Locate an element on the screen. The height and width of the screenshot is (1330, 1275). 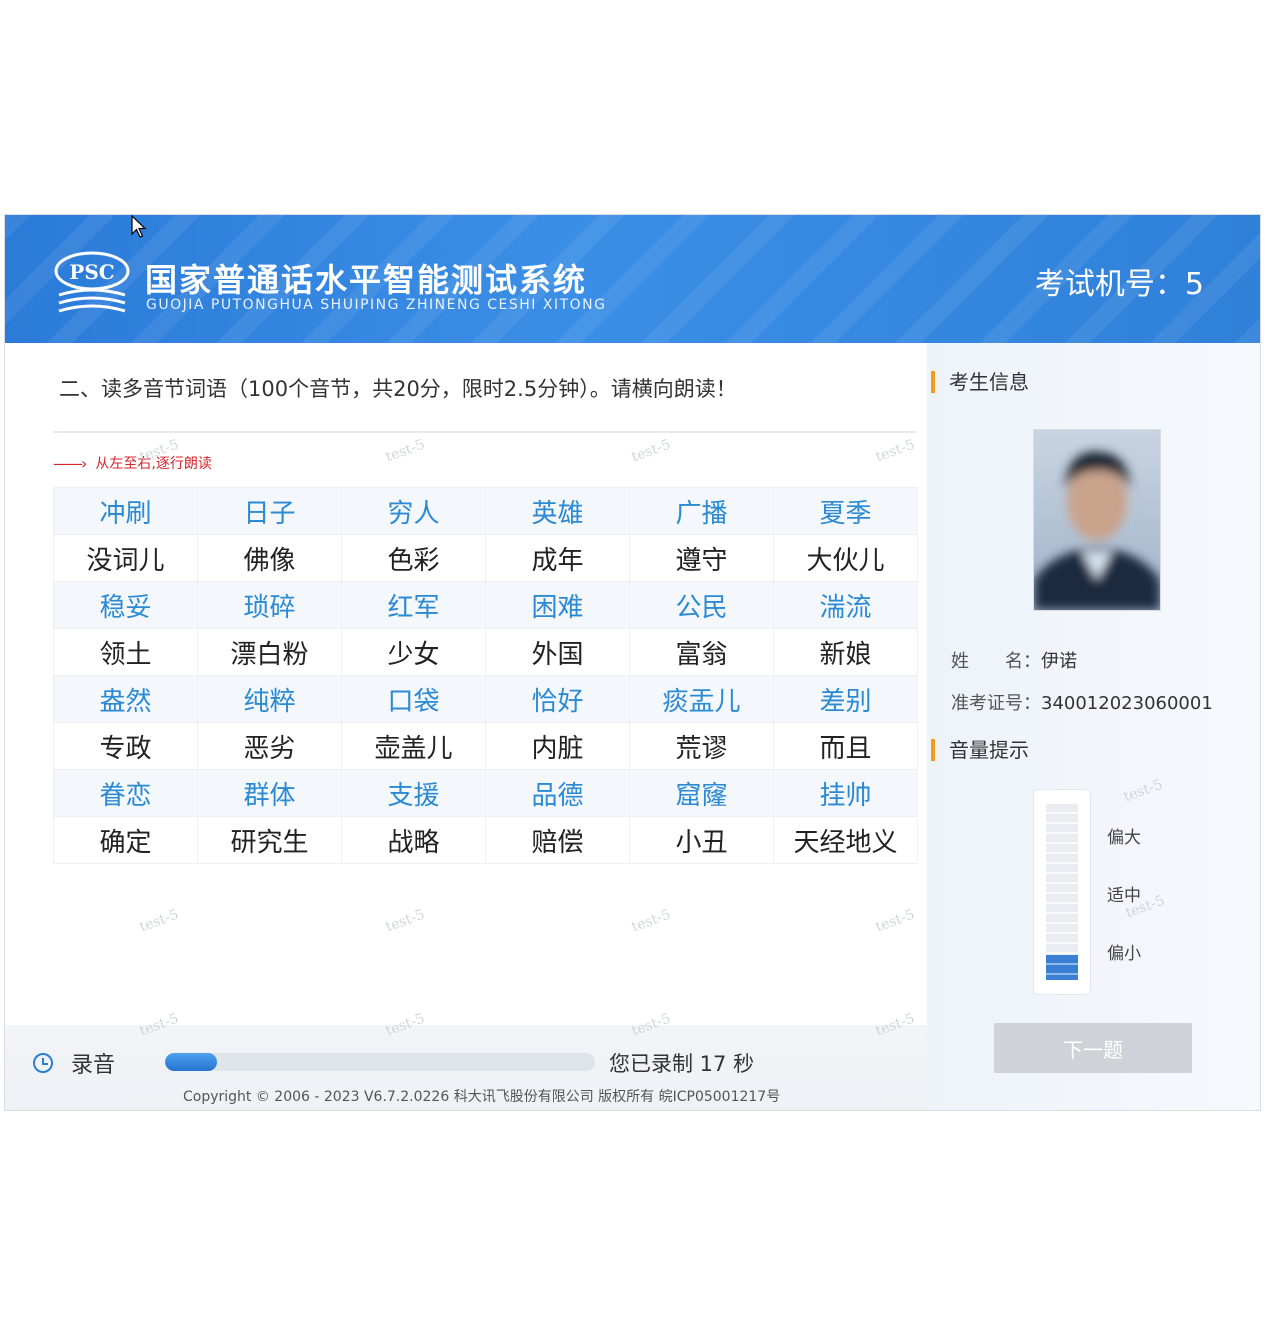
word-cell: 窟窿 is located at coordinates (701, 793).